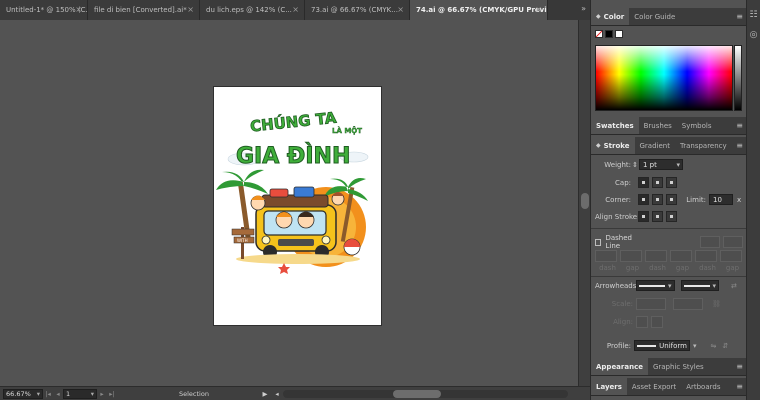 The width and height of the screenshot is (760, 400). I want to click on dash-label: dash, so click(707, 268).